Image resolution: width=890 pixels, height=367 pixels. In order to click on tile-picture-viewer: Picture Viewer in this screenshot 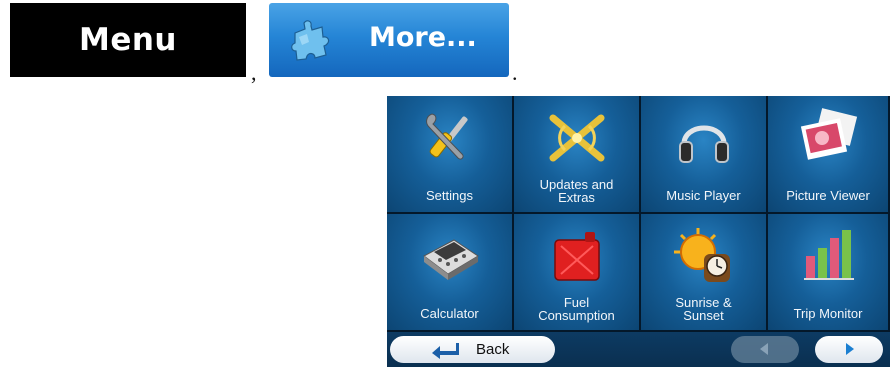, I will do `click(829, 155)`.